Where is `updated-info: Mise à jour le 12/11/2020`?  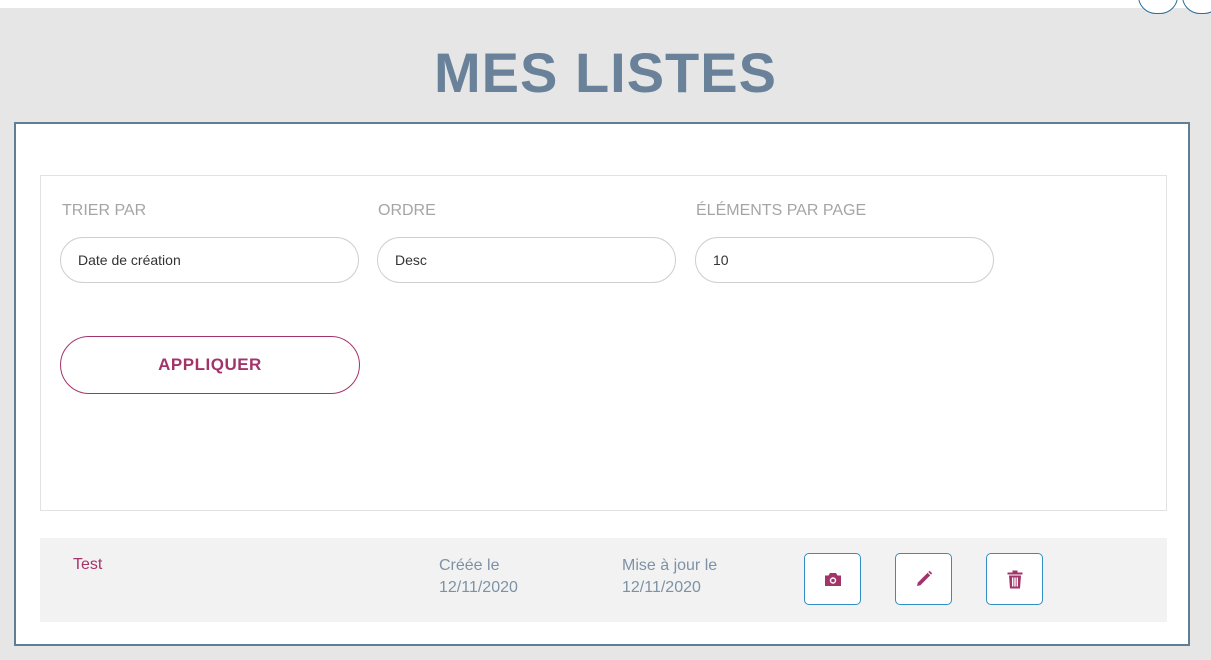 updated-info: Mise à jour le 12/11/2020 is located at coordinates (669, 577).